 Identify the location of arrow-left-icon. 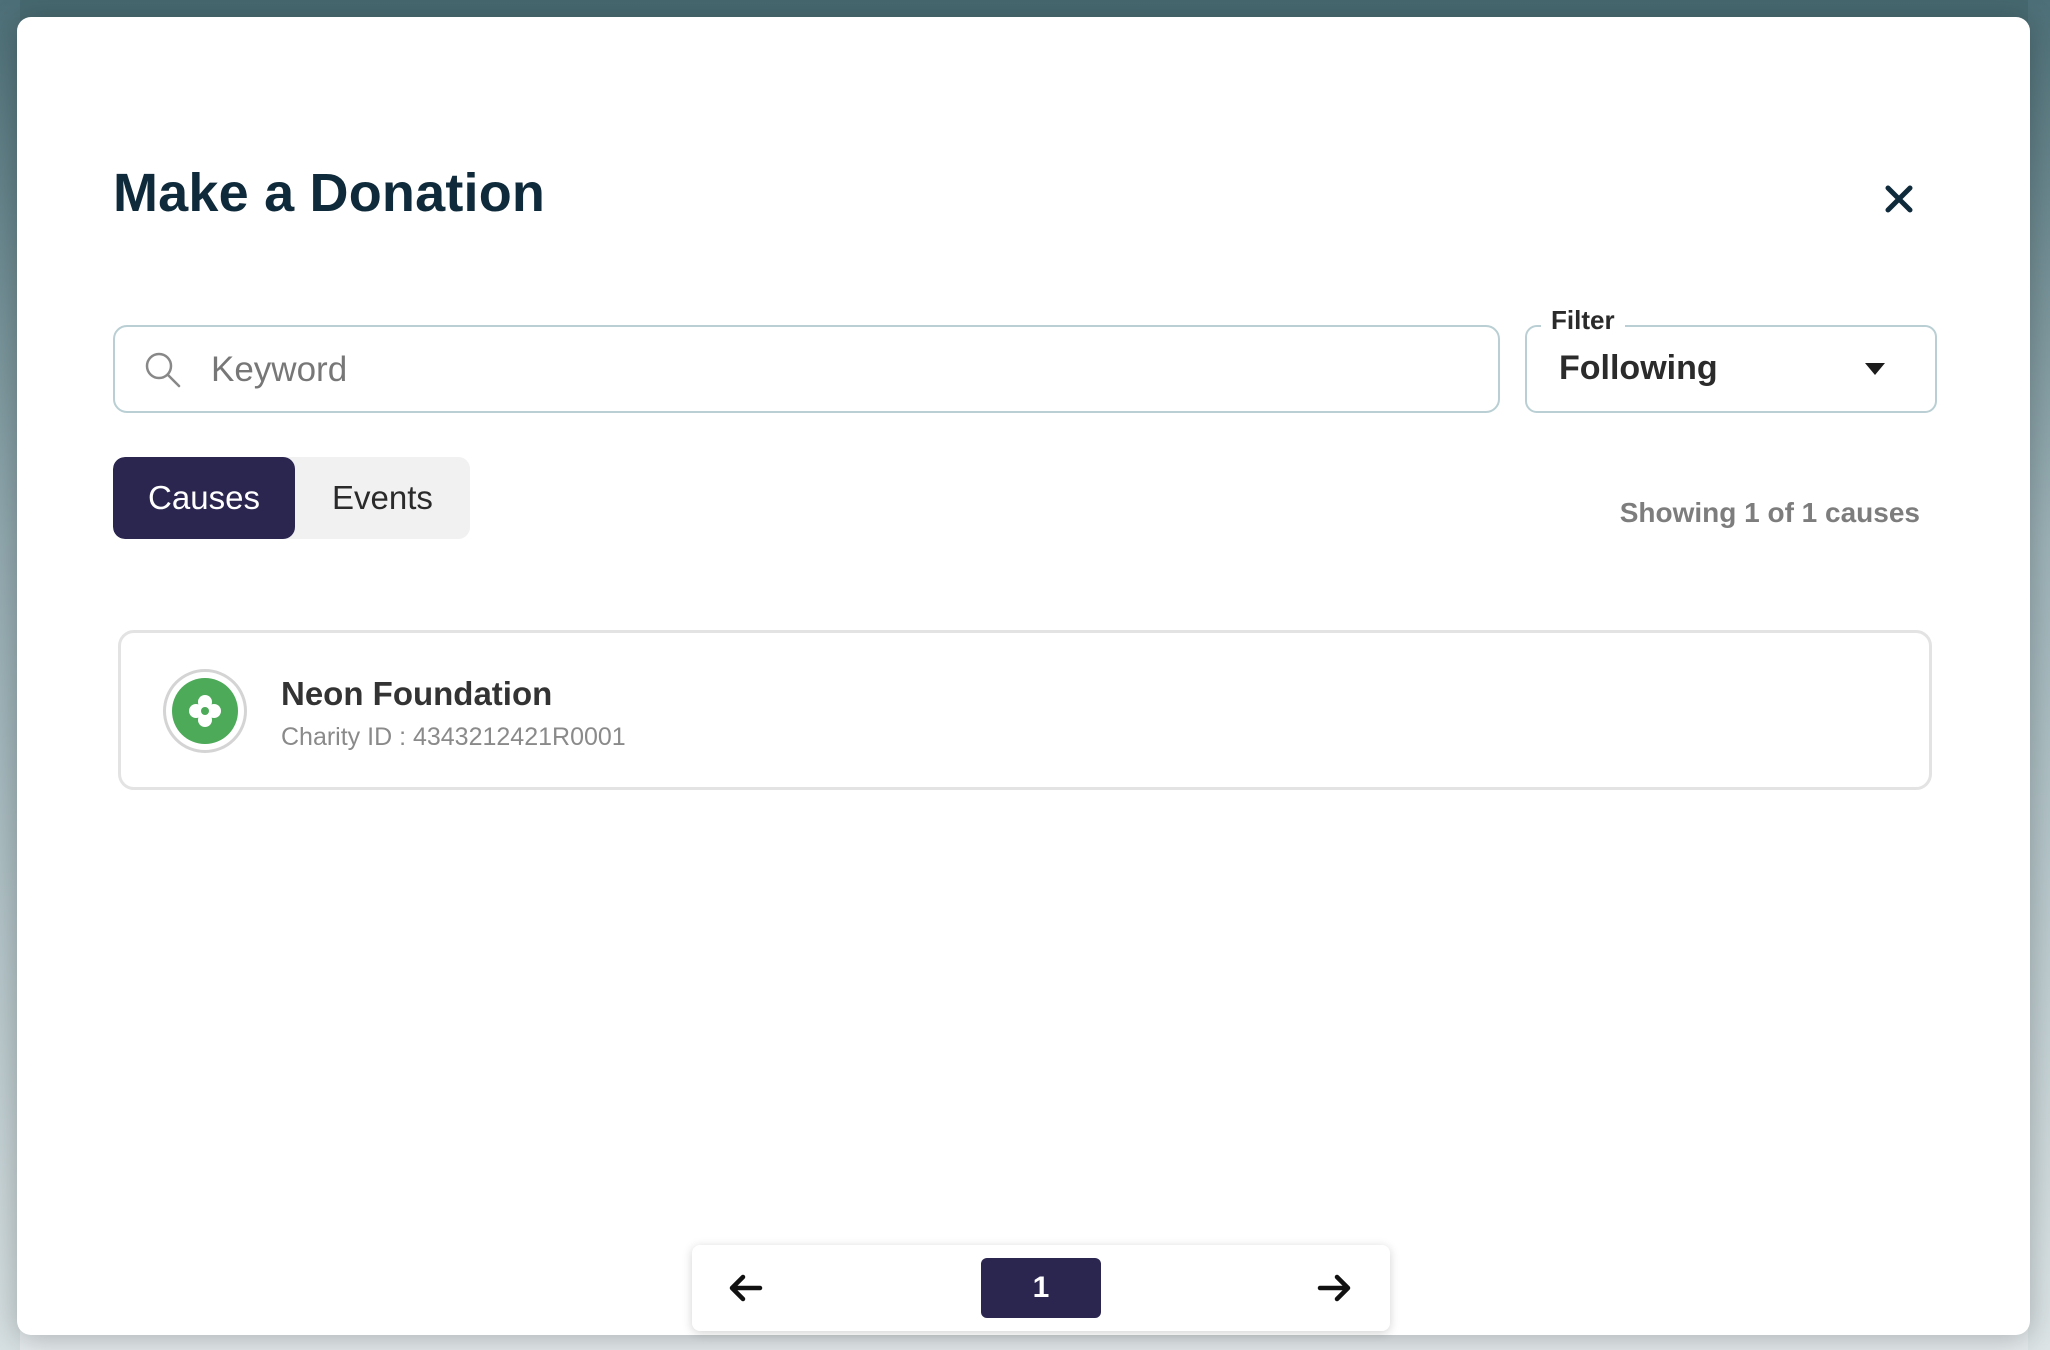
(746, 1288).